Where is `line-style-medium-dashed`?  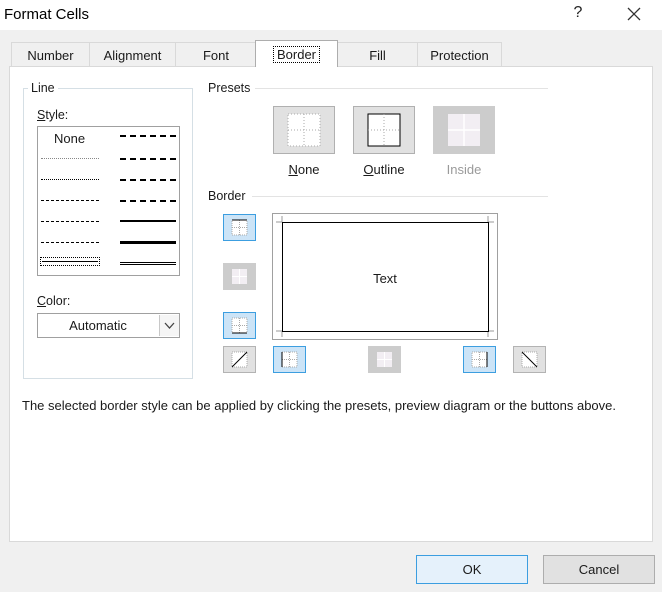 line-style-medium-dashed is located at coordinates (148, 201).